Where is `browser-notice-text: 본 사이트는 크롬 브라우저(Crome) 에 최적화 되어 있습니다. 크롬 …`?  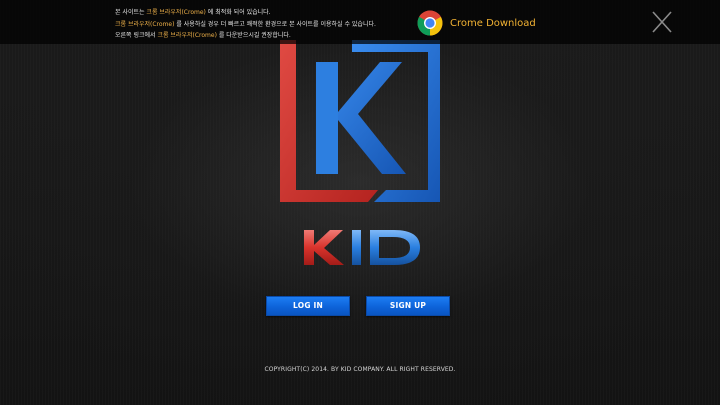
browser-notice-text: 본 사이트는 크롬 브라우저(Crome) 에 최적화 되어 있습니다. 크롬 … is located at coordinates (260, 24).